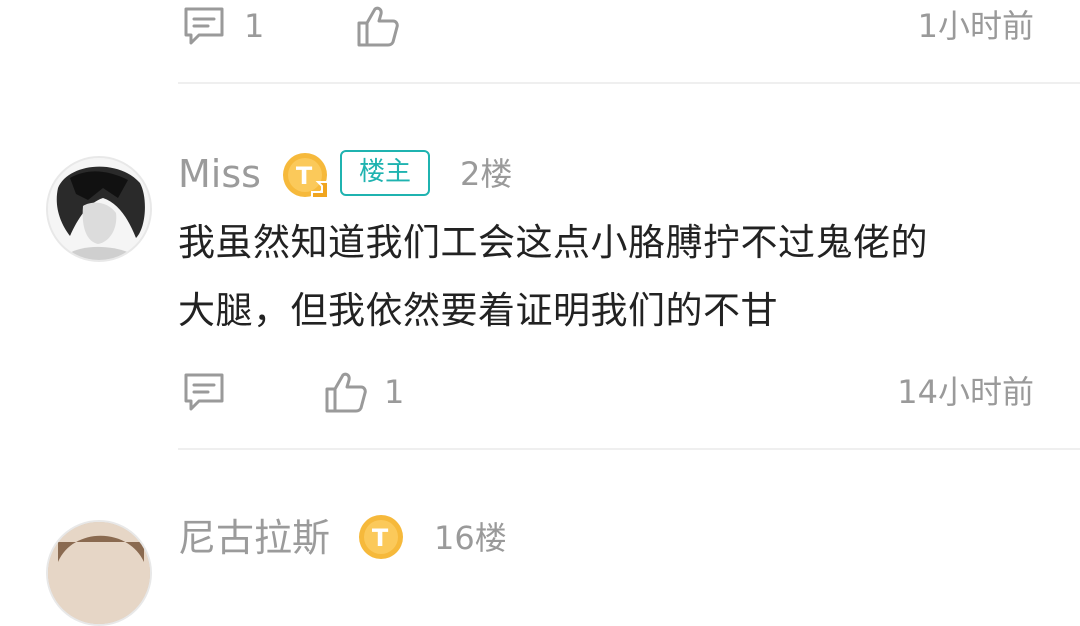  I want to click on username: Miss, so click(219, 174).